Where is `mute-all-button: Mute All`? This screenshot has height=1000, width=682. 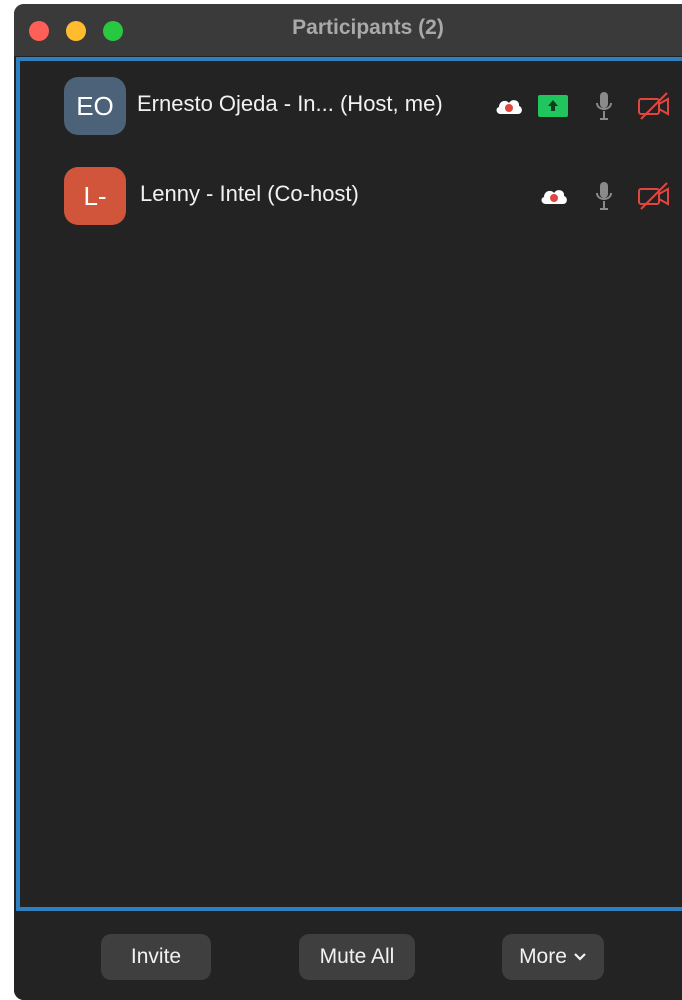 mute-all-button: Mute All is located at coordinates (357, 957).